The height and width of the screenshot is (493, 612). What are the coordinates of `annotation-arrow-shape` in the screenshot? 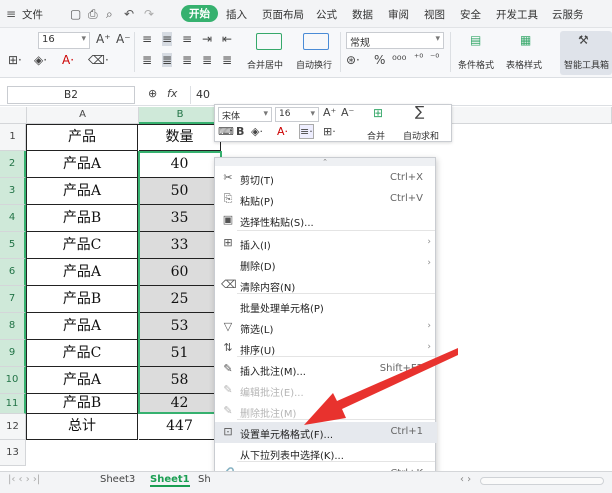 It's located at (381, 386).